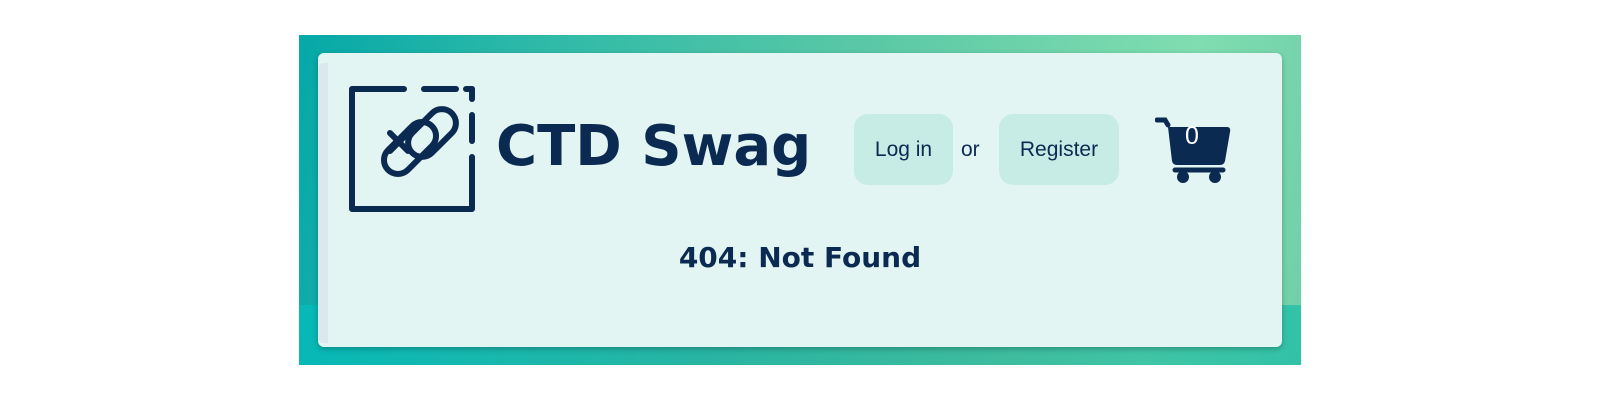  Describe the element at coordinates (970, 149) in the screenshot. I see `or-separator: or` at that location.